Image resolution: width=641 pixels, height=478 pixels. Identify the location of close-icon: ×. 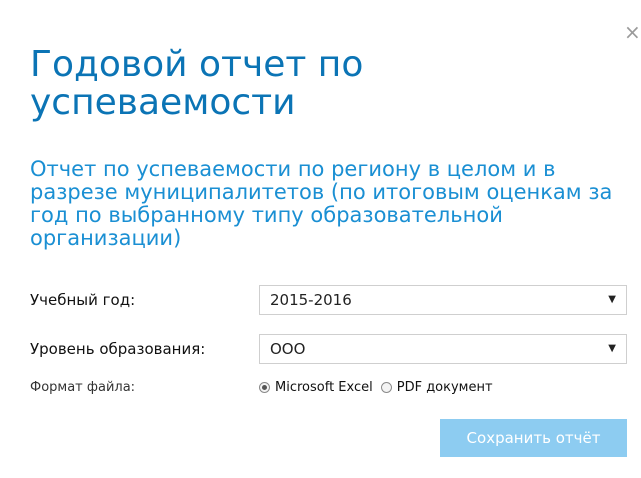
(632, 32).